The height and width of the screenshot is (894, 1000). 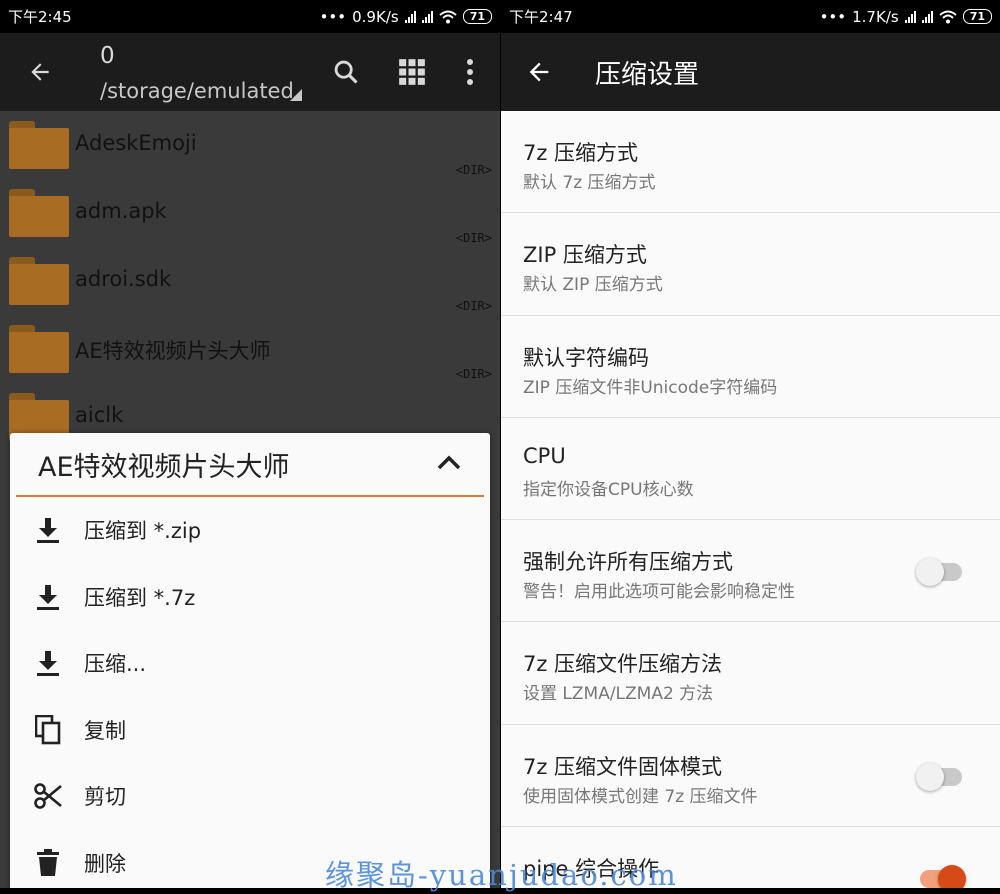 I want to click on grid-icon, so click(x=412, y=72).